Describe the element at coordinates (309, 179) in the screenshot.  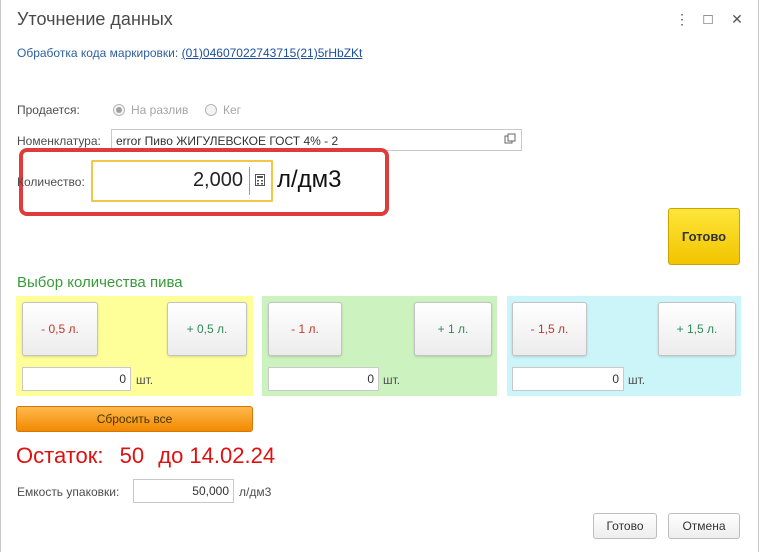
I see `quantity-unit: л/дм3` at that location.